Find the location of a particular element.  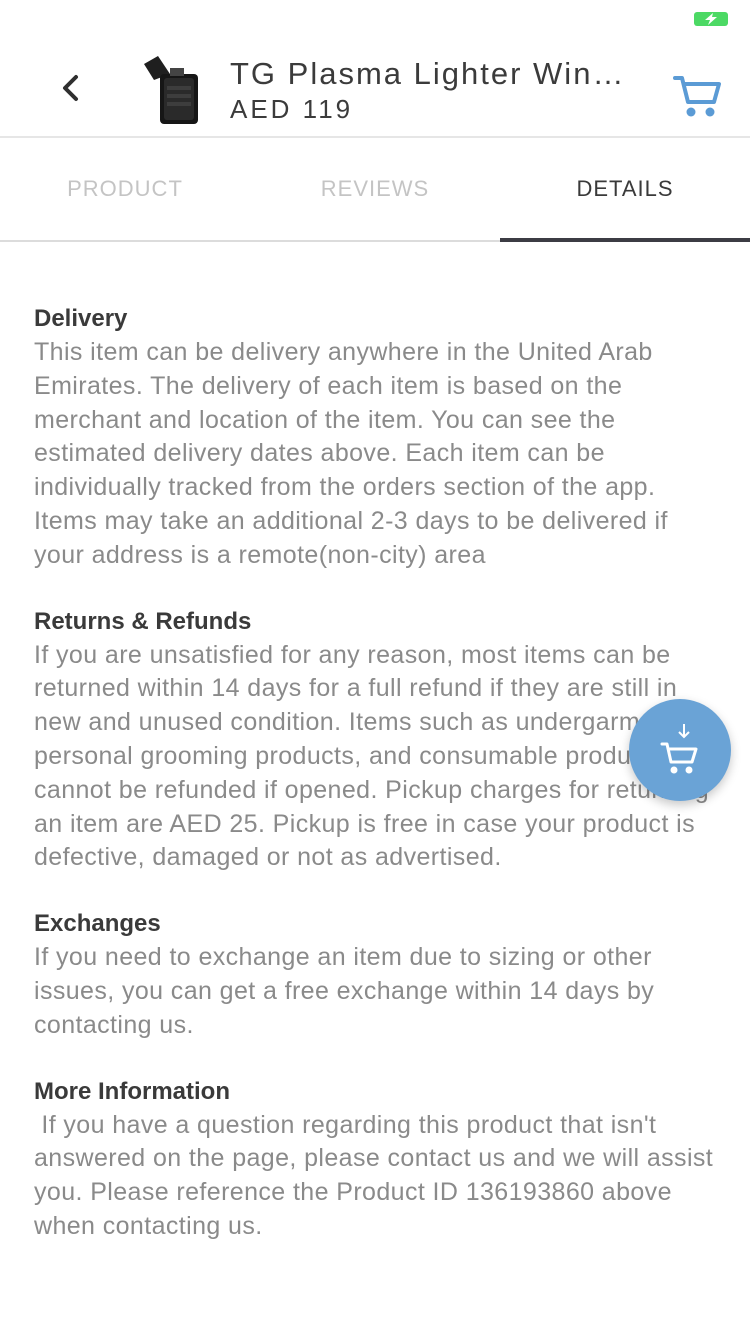

product-header: TG Plasma Lighter Windproof... AED 119 is located at coordinates (375, 89).